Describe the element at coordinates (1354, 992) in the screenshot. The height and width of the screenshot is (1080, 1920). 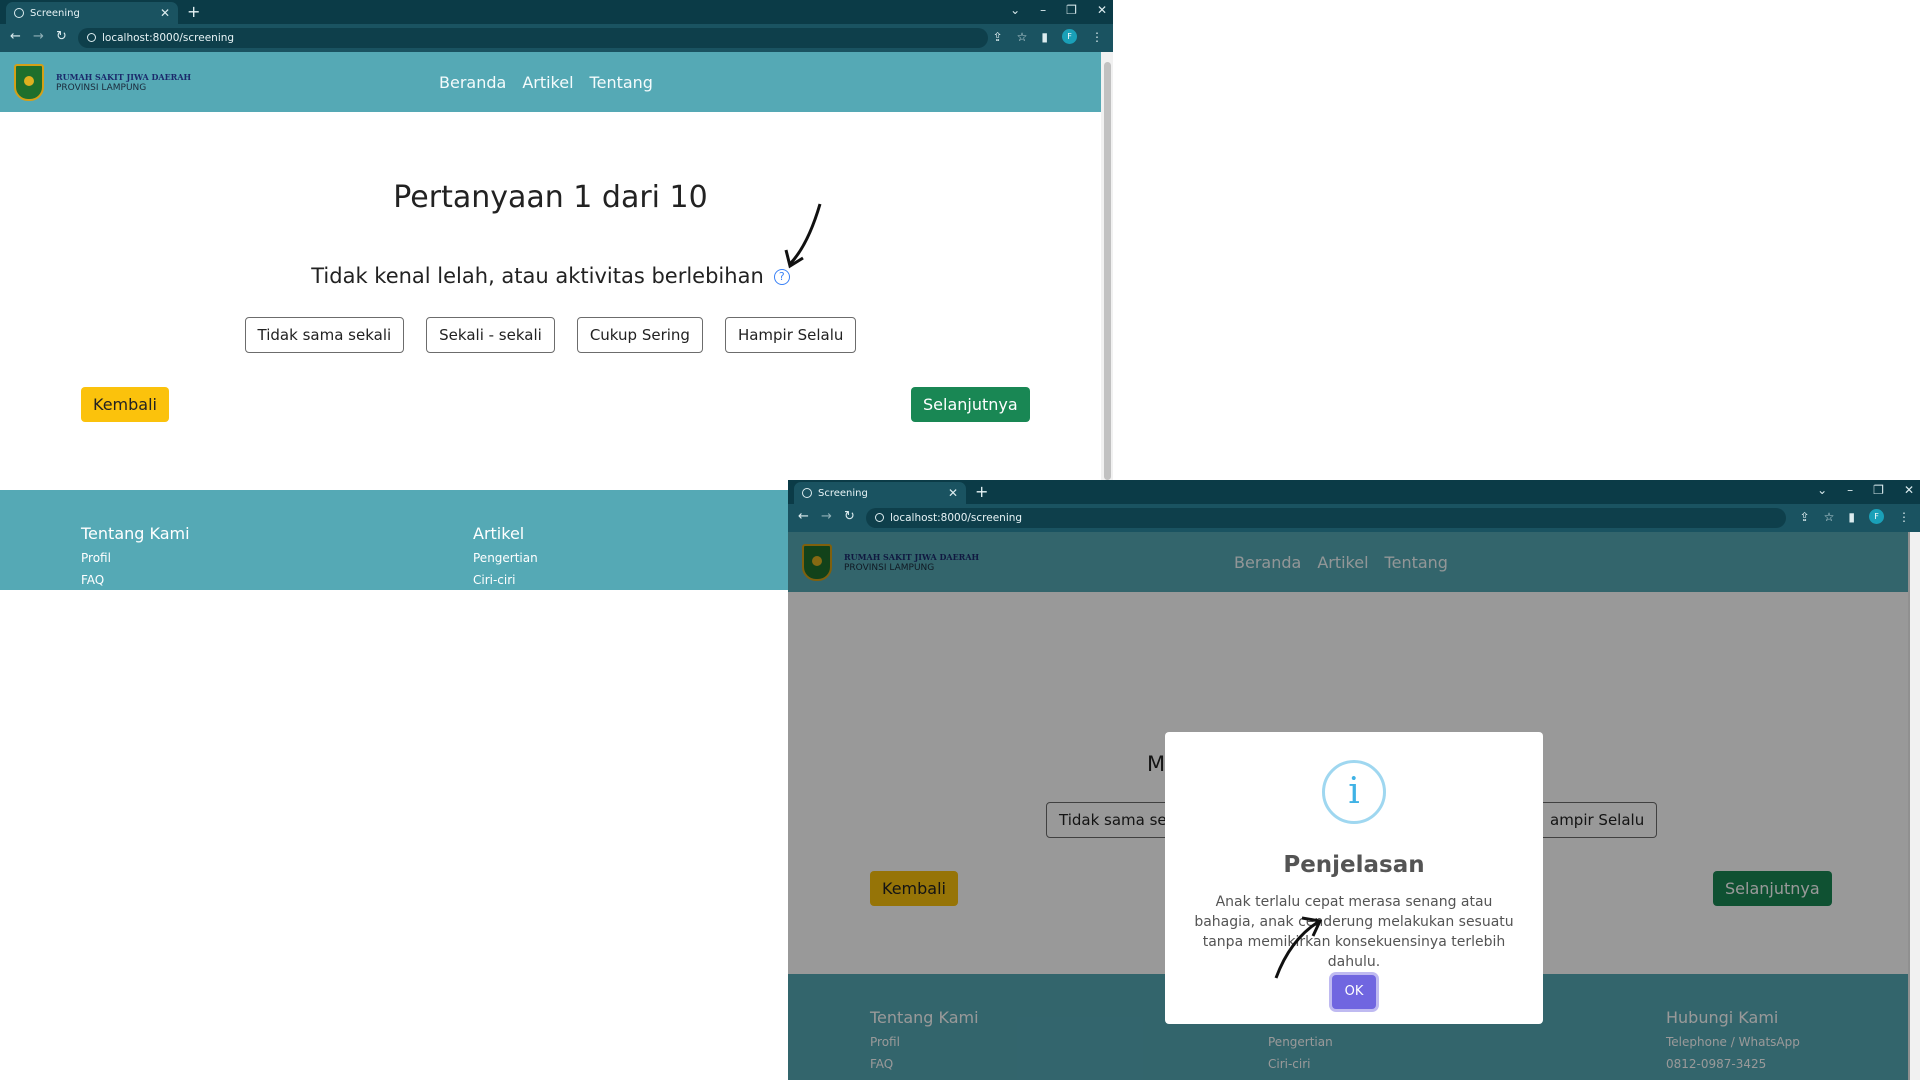
I see `ok-button: OK` at that location.